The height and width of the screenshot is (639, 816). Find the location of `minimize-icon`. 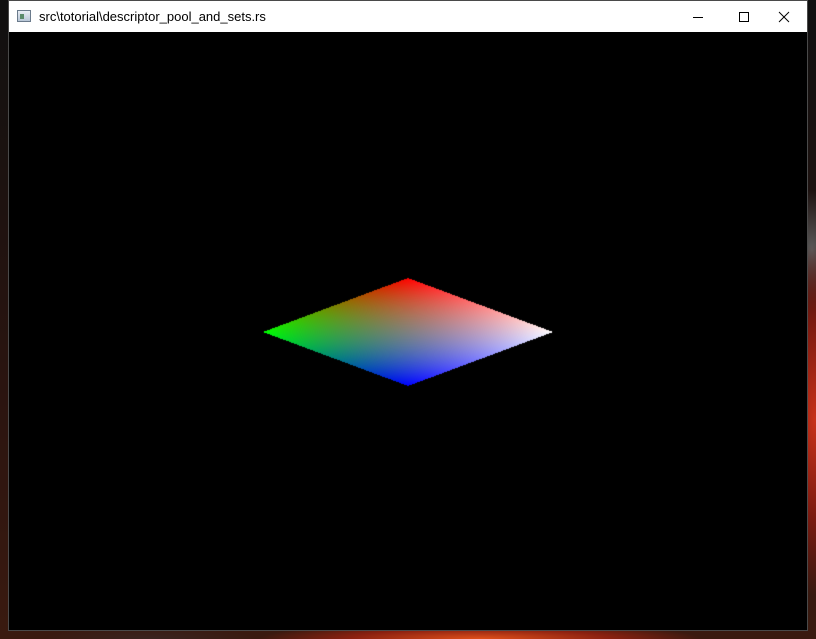

minimize-icon is located at coordinates (698, 17).